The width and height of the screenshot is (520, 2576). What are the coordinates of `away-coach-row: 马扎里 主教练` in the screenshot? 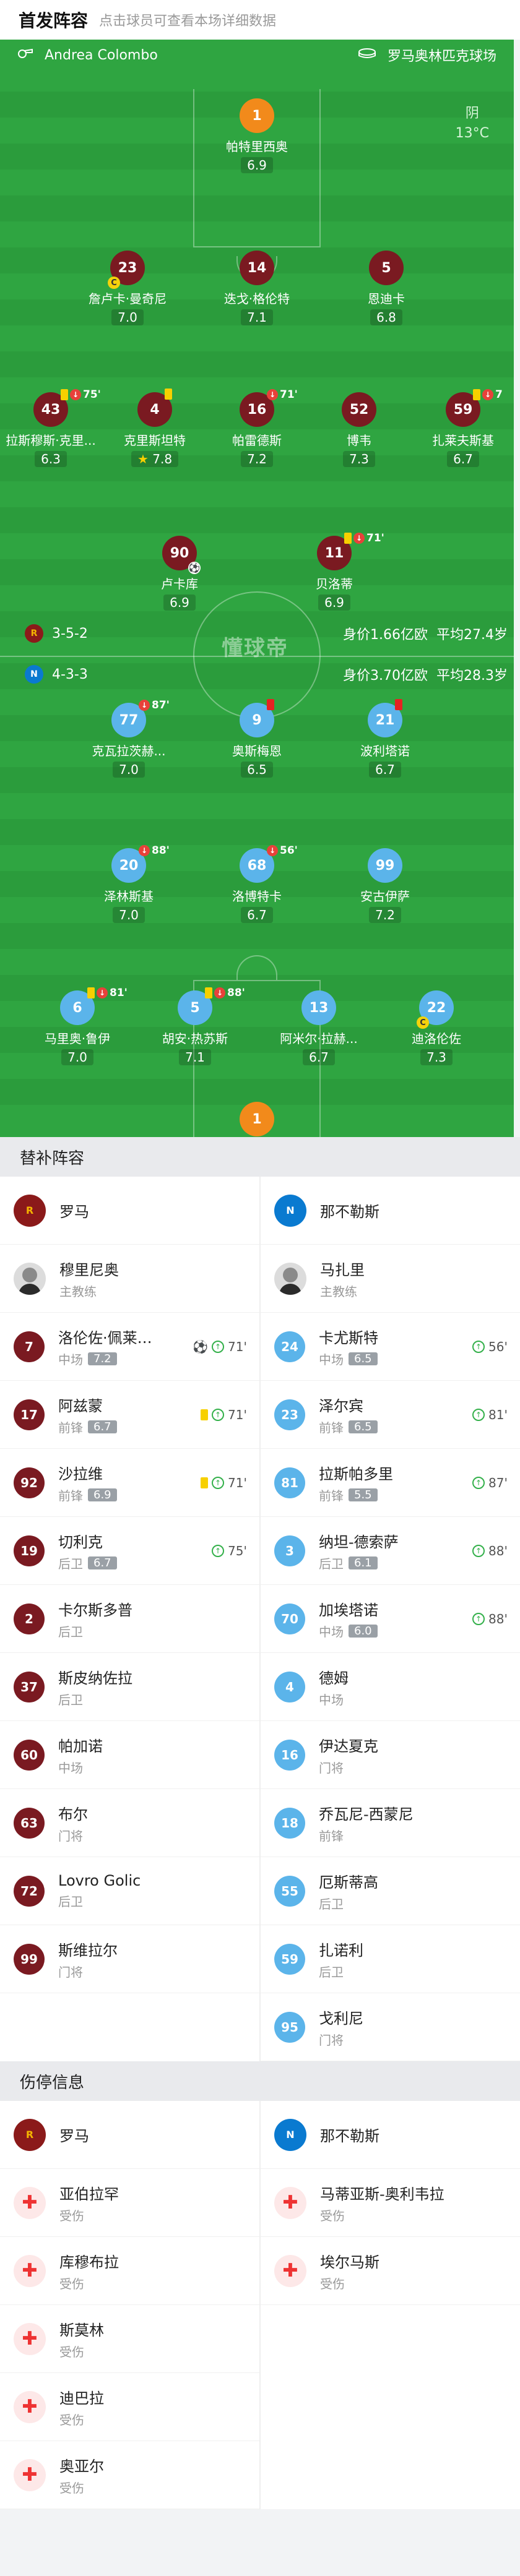 It's located at (391, 1279).